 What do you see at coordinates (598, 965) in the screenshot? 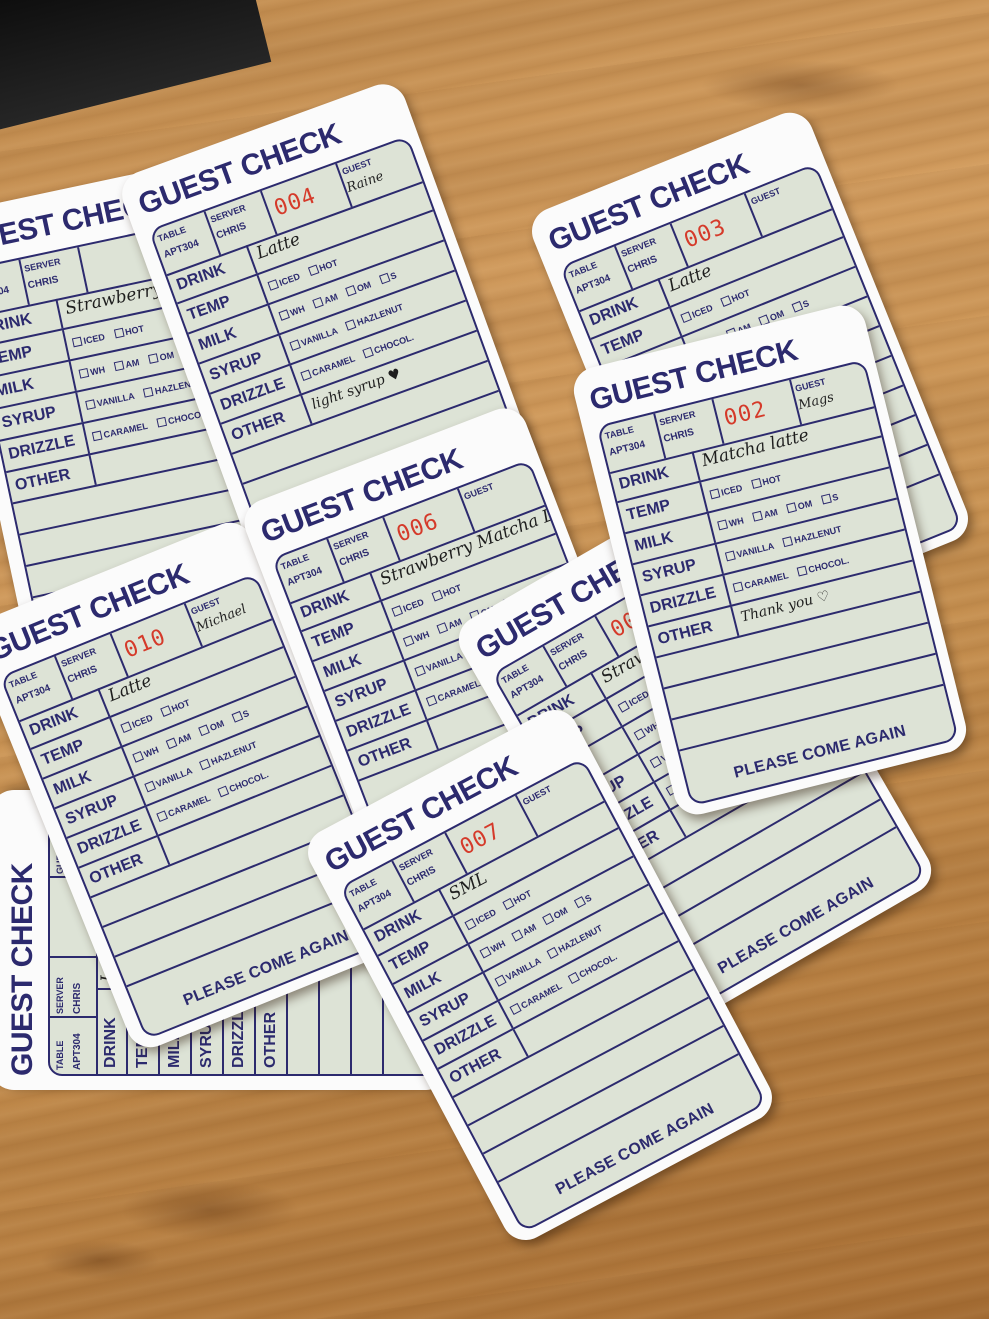
I see `option-label: CHOCOL.` at bounding box center [598, 965].